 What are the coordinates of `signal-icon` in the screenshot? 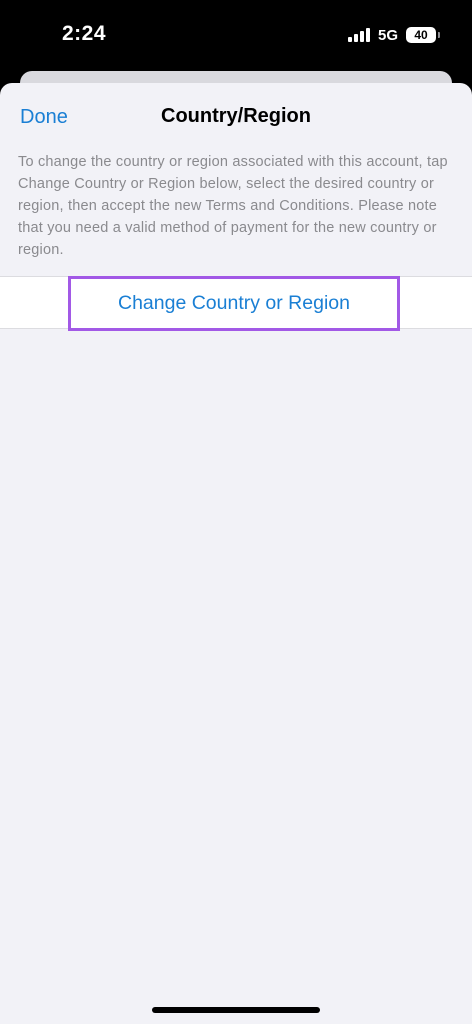 It's located at (358, 35).